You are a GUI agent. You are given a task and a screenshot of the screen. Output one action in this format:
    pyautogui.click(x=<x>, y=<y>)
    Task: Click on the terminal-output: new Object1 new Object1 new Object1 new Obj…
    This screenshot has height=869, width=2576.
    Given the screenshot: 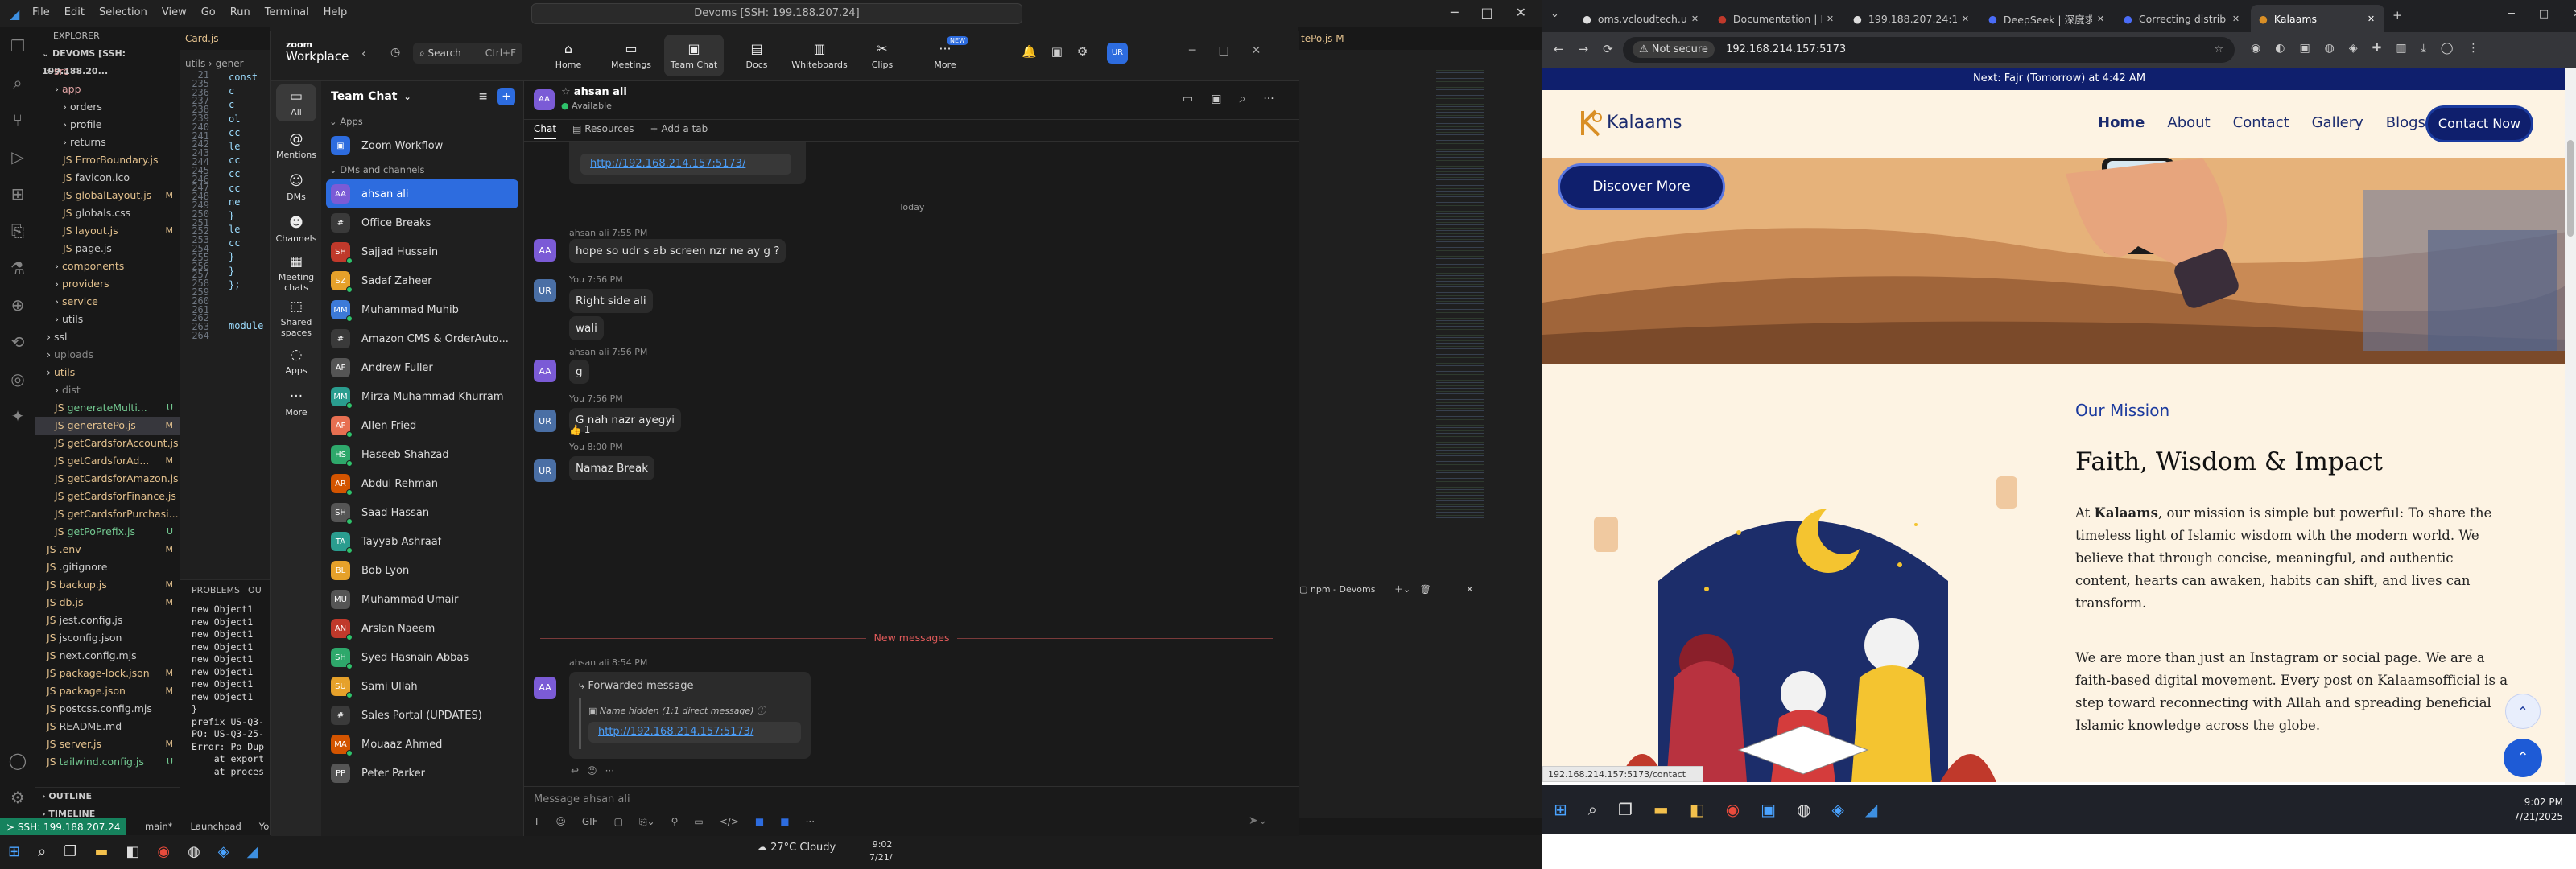 What is the action you would take?
    pyautogui.click(x=225, y=690)
    